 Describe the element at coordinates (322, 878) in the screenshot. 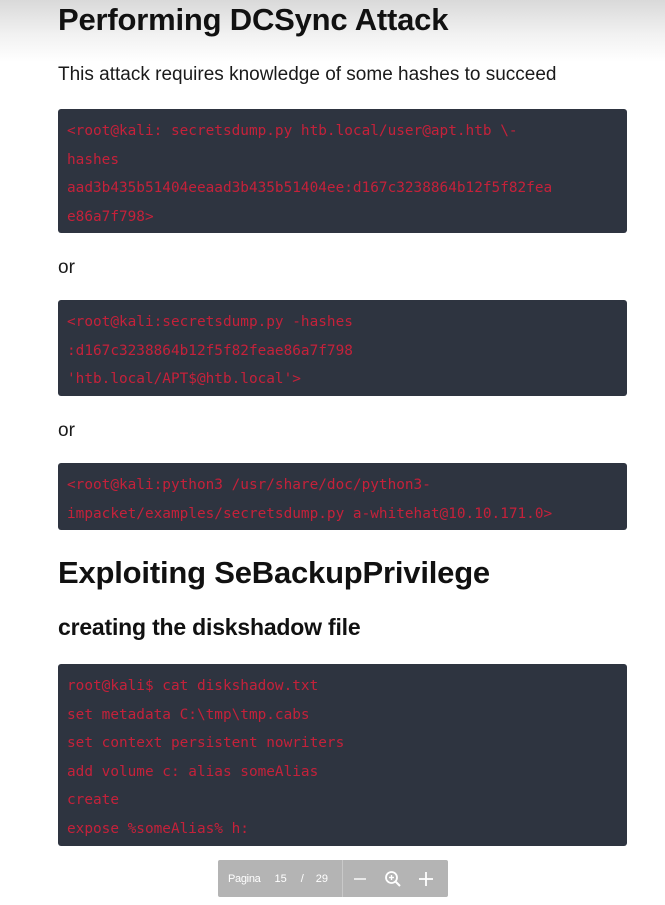

I see `total-pages: 29` at that location.